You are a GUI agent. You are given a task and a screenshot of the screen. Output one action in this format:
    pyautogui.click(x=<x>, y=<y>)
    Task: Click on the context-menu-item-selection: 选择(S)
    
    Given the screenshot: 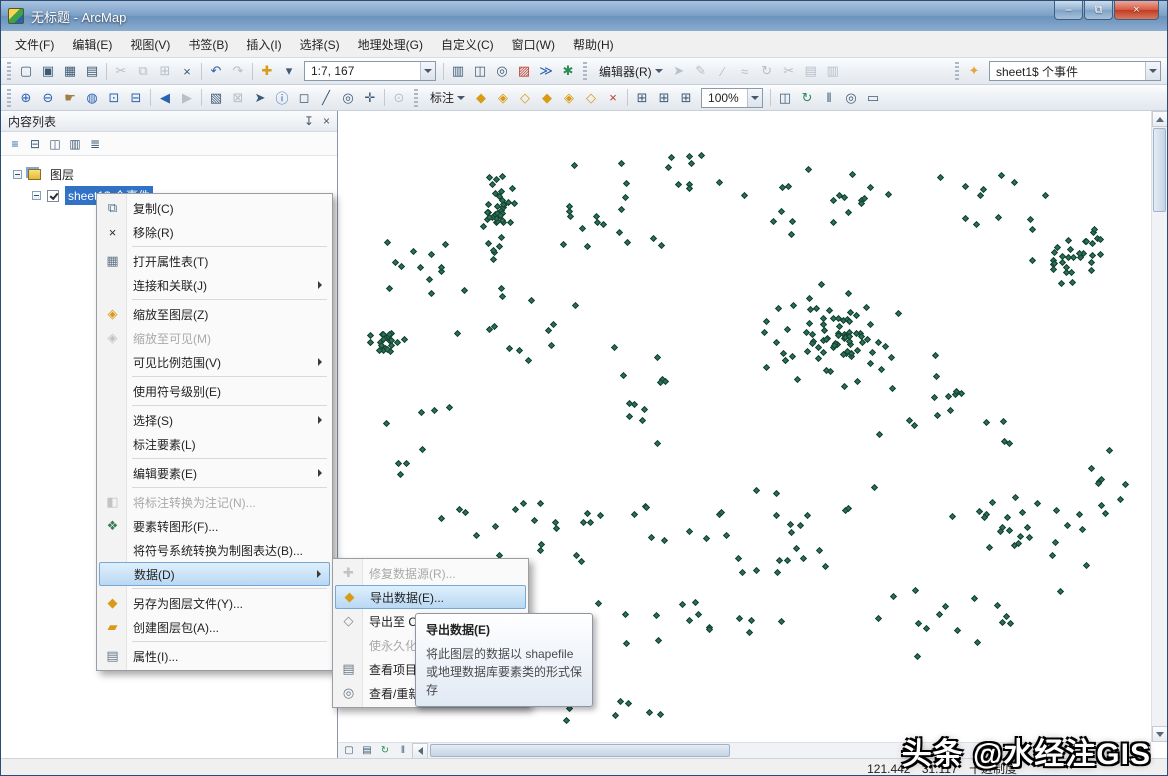 What is the action you would take?
    pyautogui.click(x=214, y=420)
    